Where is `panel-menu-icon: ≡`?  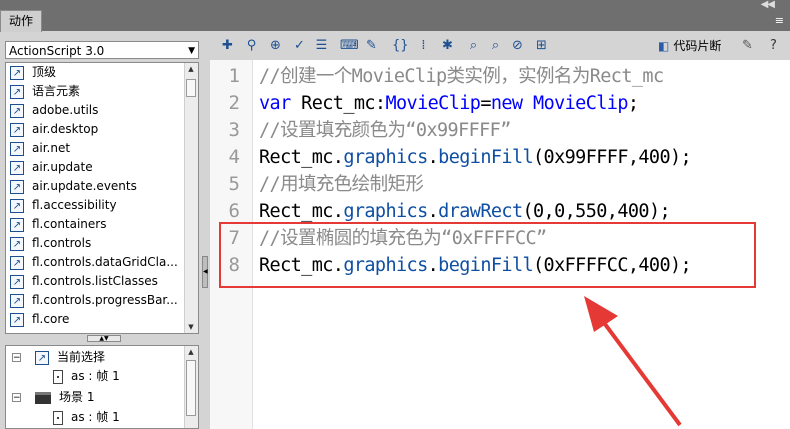 panel-menu-icon: ≡ is located at coordinates (779, 20).